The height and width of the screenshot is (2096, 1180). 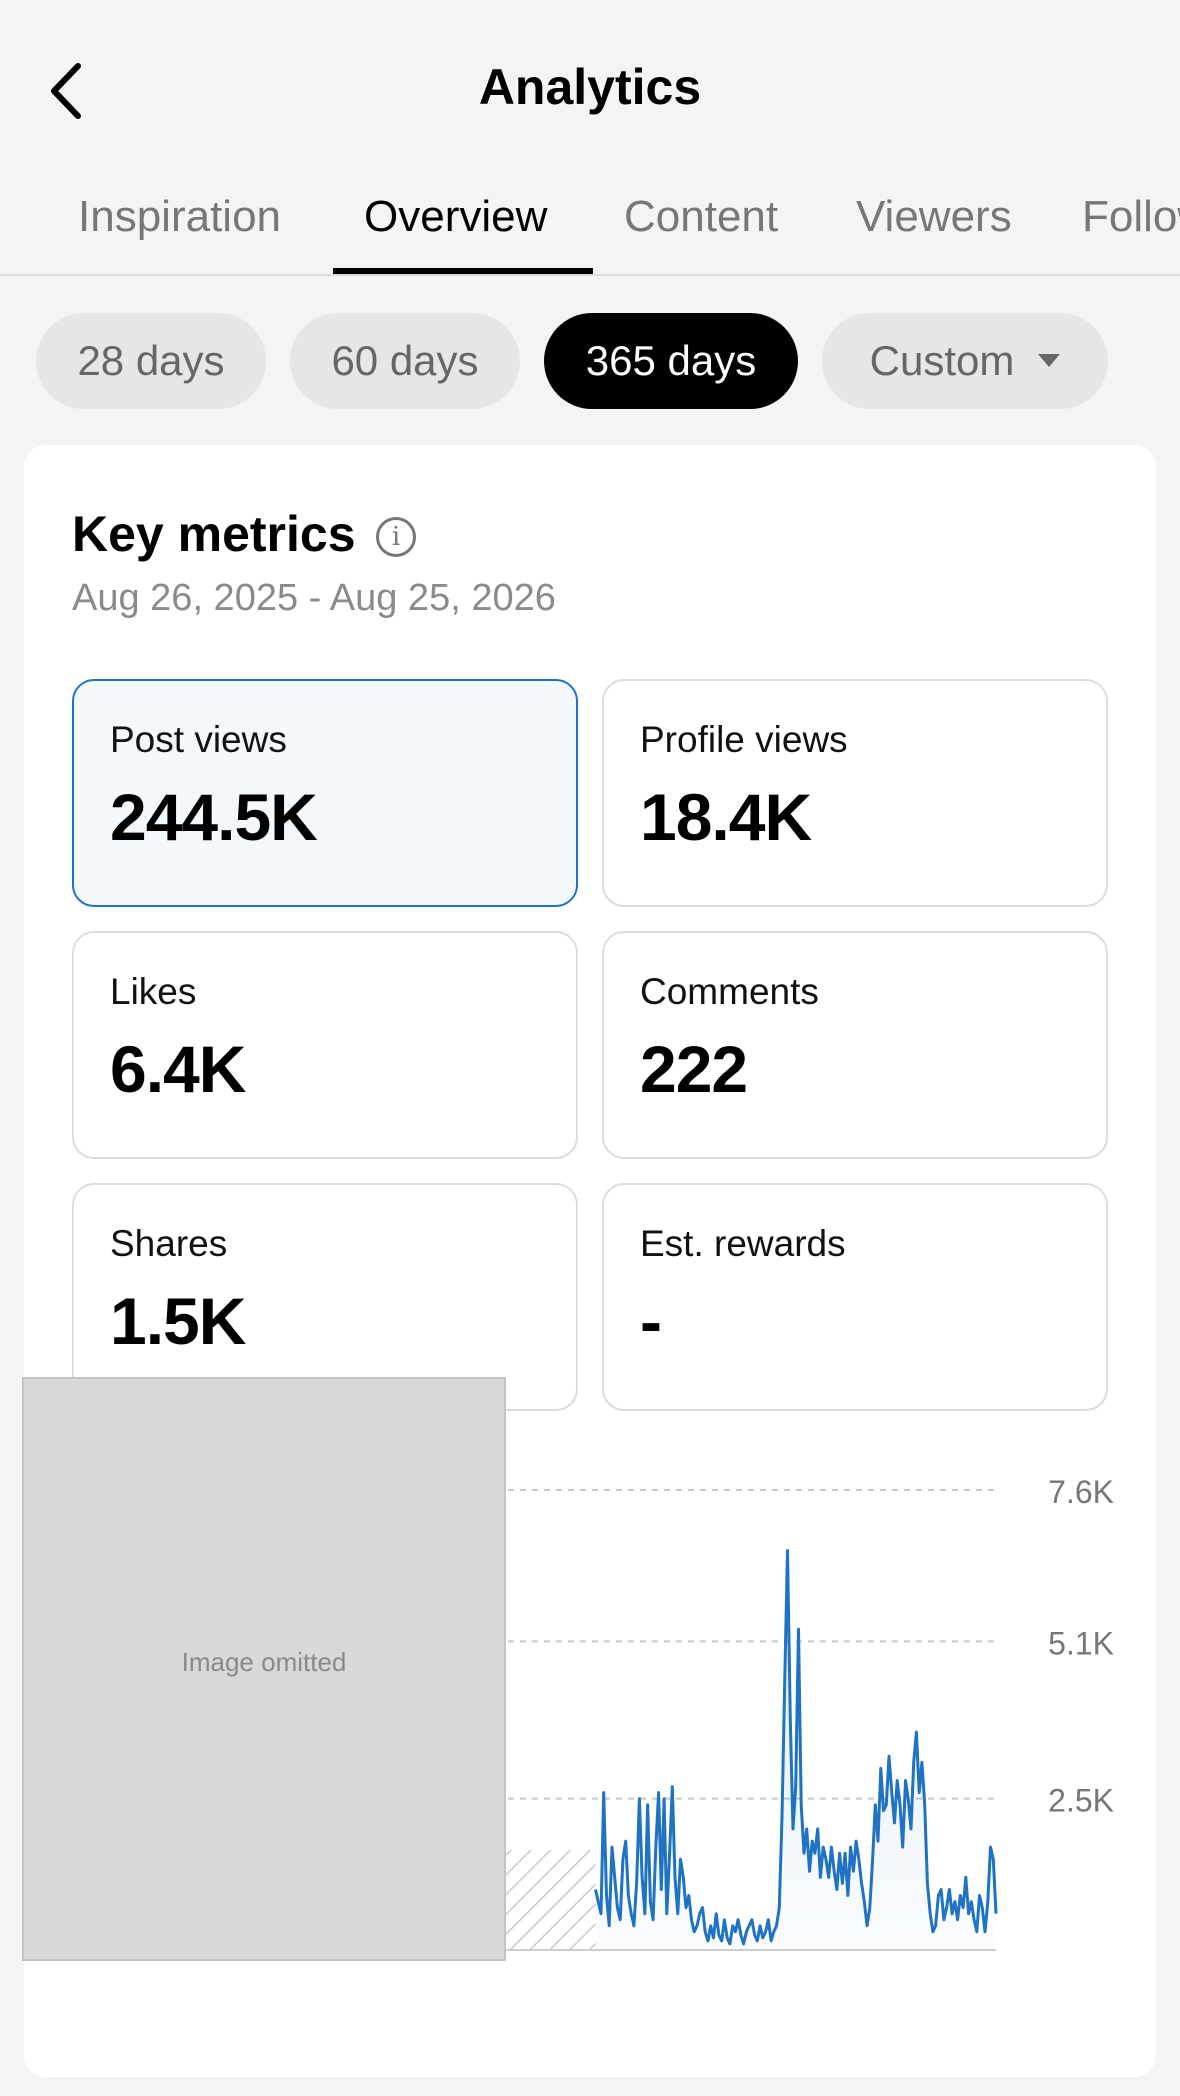 I want to click on metric-value: -, so click(x=651, y=1321).